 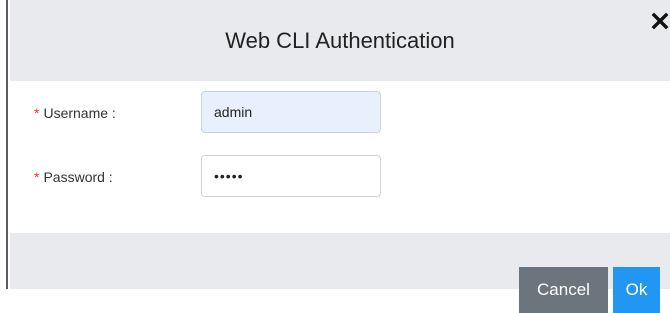 What do you see at coordinates (291, 176) in the screenshot?
I see `password-input` at bounding box center [291, 176].